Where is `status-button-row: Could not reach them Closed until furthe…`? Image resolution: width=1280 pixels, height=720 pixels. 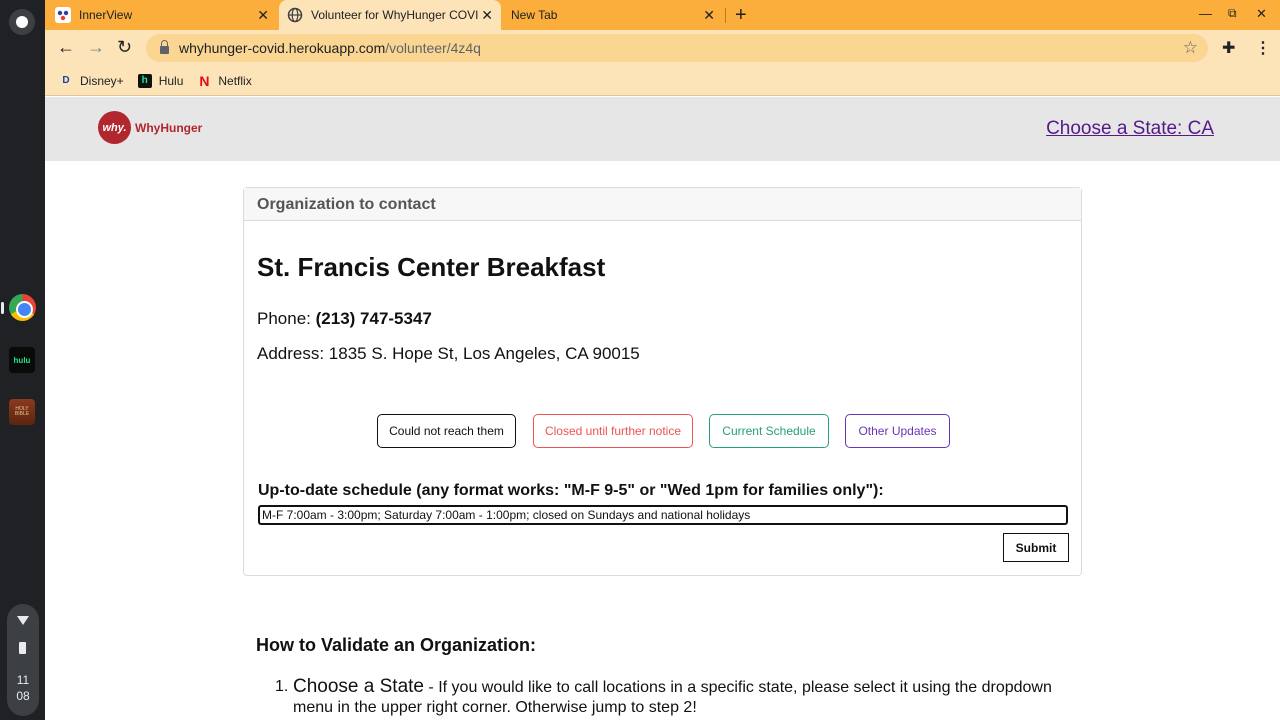 status-button-row: Could not reach them Closed until furthe… is located at coordinates (663, 431).